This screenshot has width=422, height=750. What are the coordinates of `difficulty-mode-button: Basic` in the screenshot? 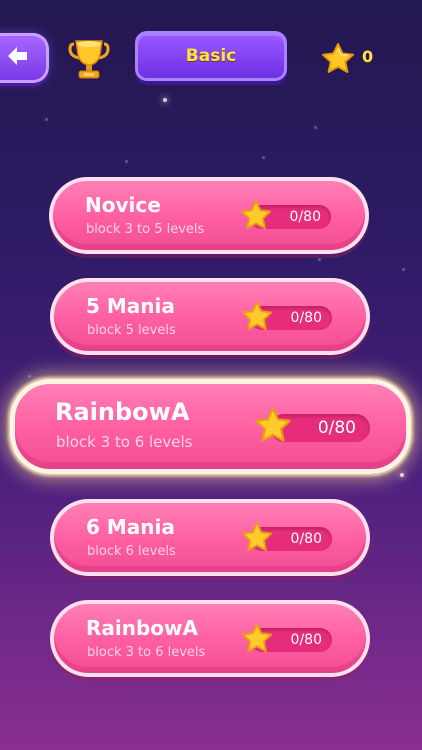 It's located at (211, 56).